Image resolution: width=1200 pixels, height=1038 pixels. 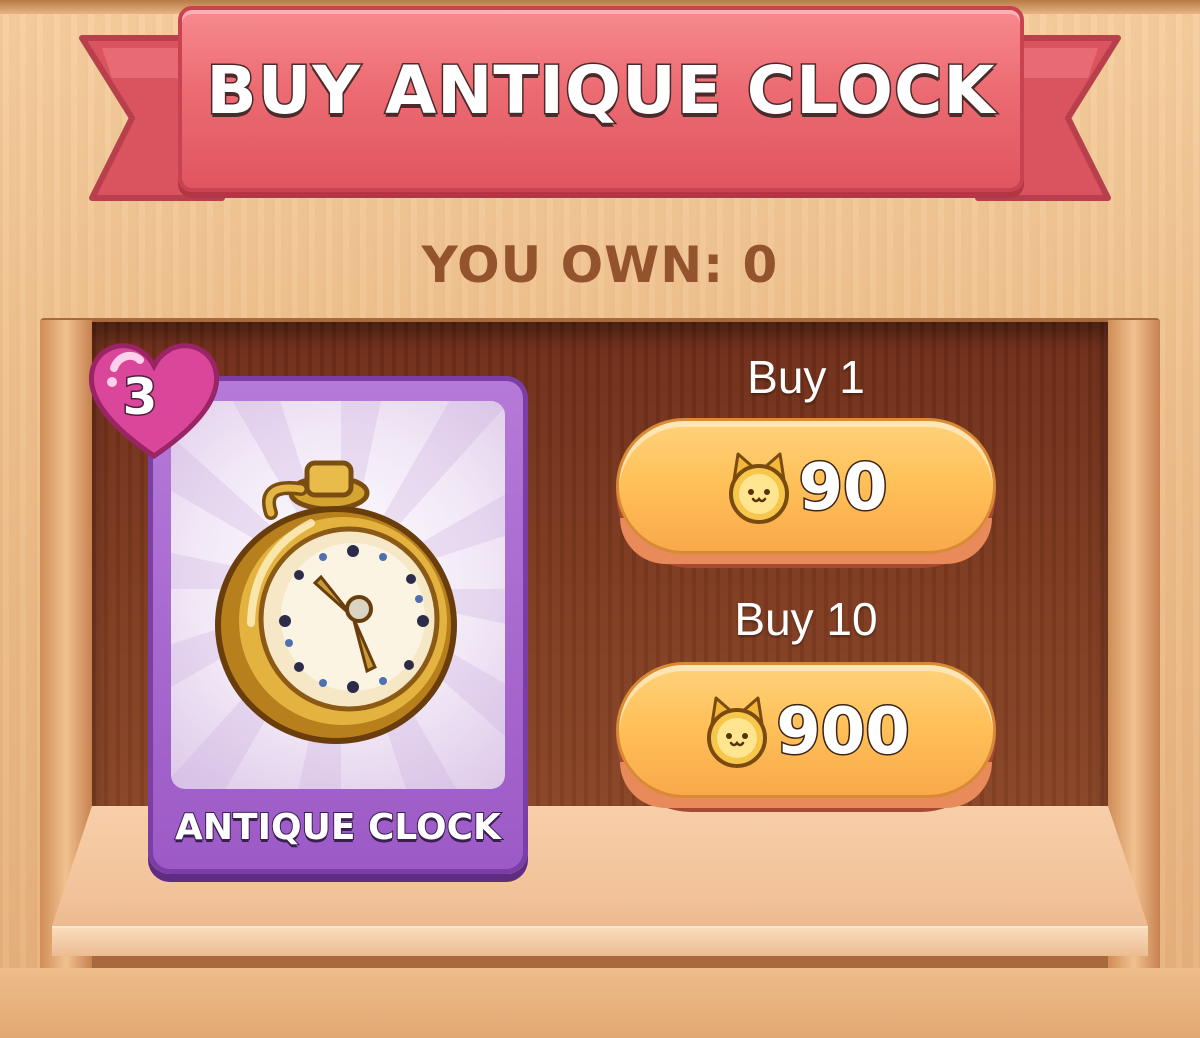 What do you see at coordinates (843, 732) in the screenshot?
I see `buy-10-price: 900` at bounding box center [843, 732].